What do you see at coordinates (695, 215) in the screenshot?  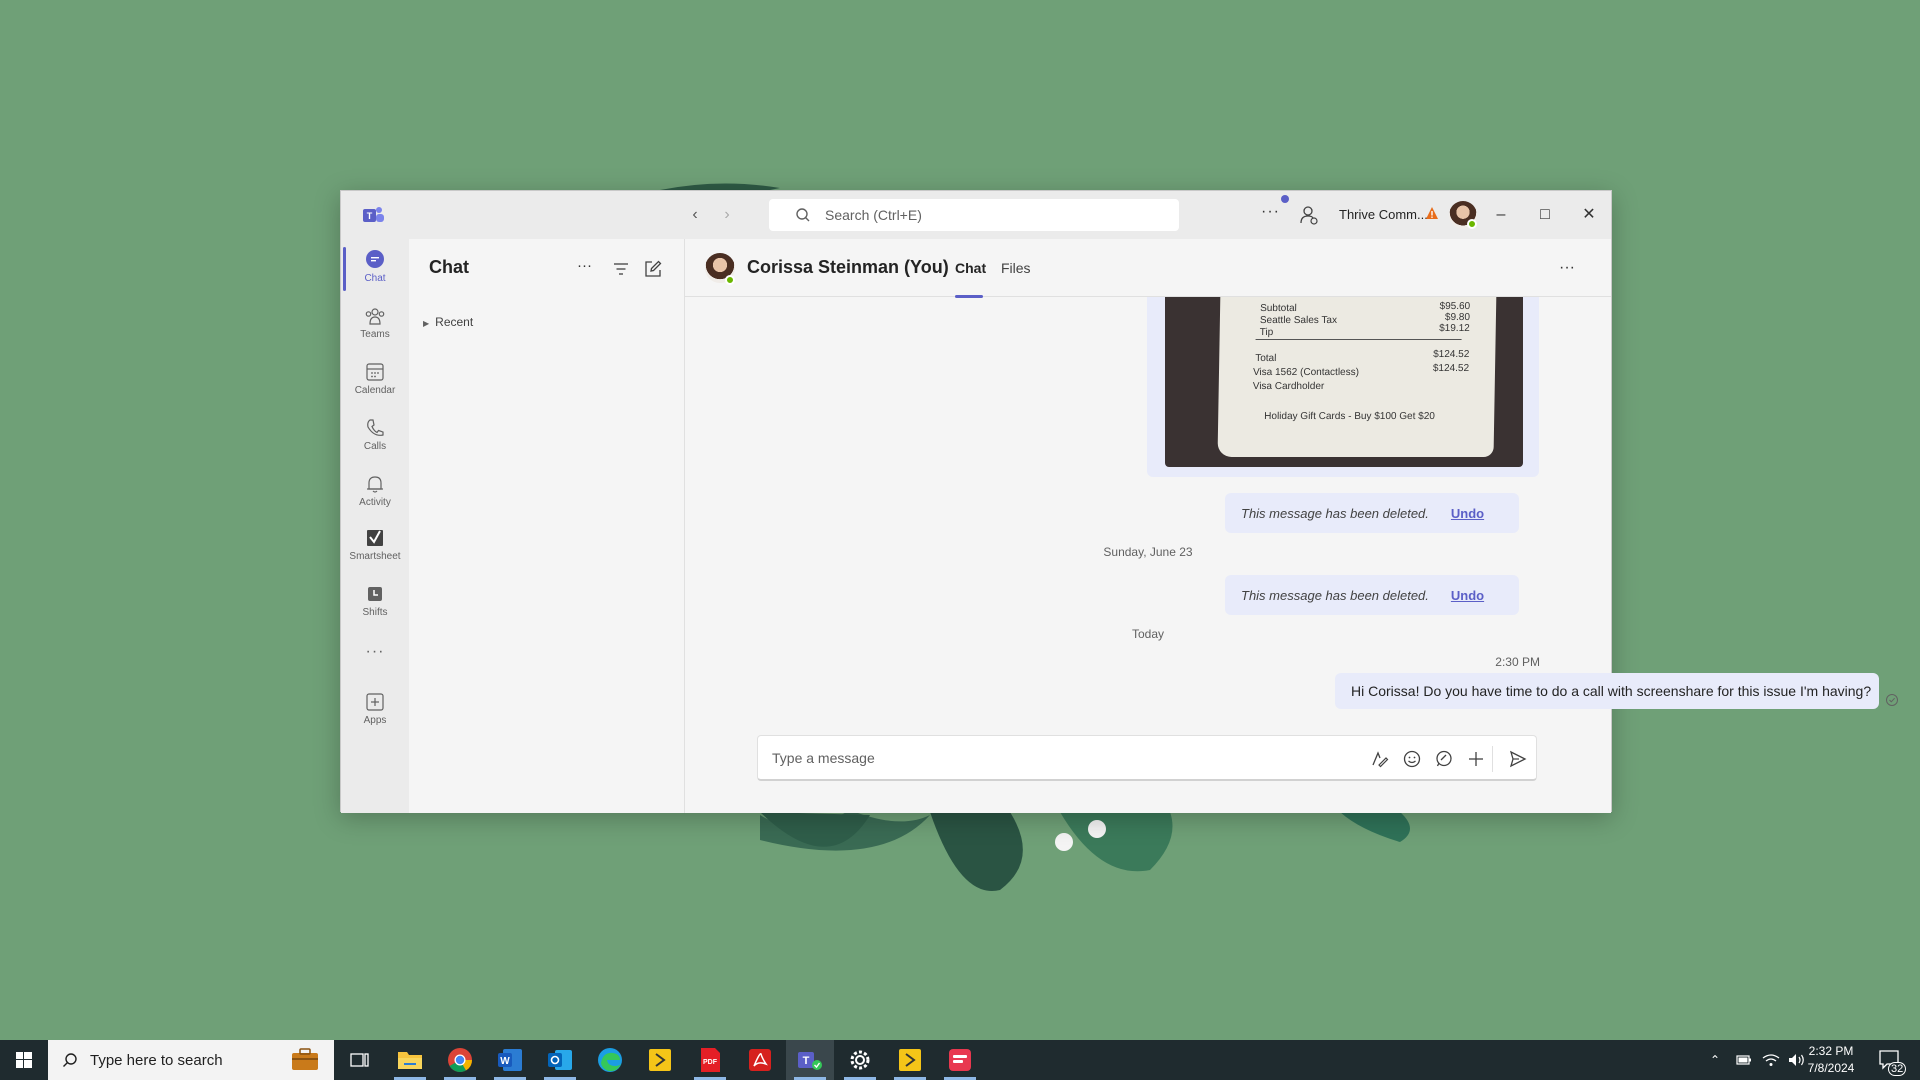 I see `back-arrow-icon: ‹` at bounding box center [695, 215].